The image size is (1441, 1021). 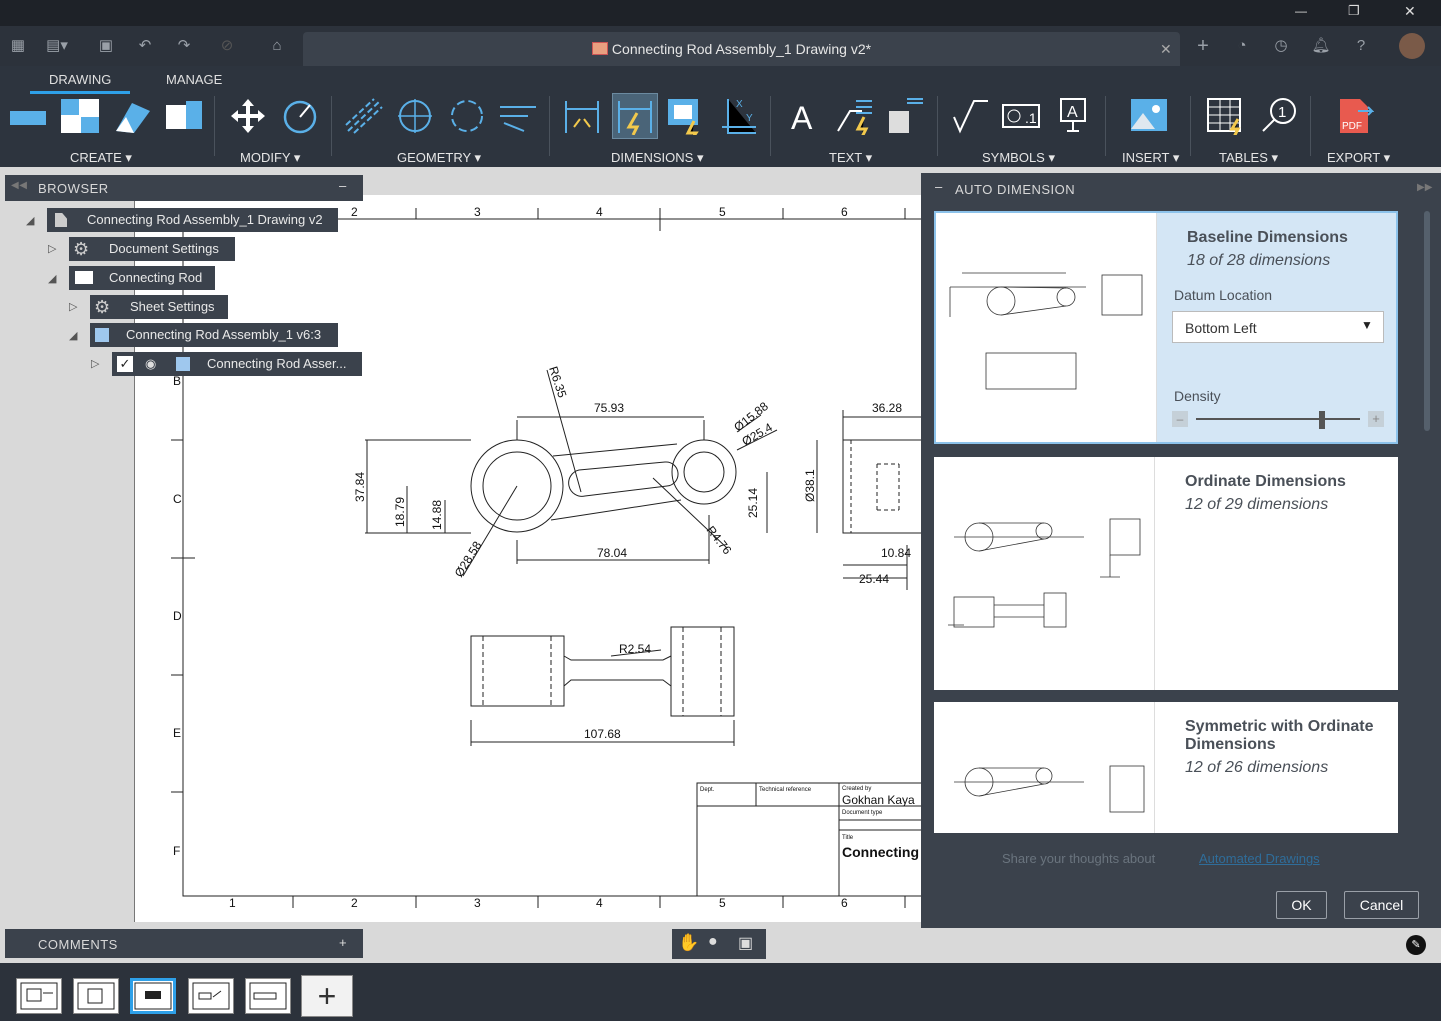 I want to click on edge-extension-icon, so click(x=518, y=116).